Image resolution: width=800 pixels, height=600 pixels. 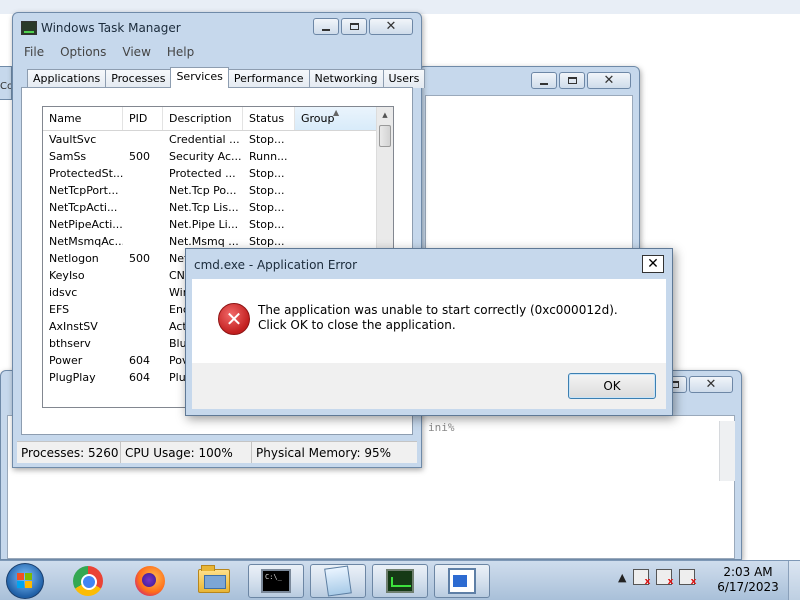 I want to click on clock-time: 2:03 AM, so click(x=748, y=572).